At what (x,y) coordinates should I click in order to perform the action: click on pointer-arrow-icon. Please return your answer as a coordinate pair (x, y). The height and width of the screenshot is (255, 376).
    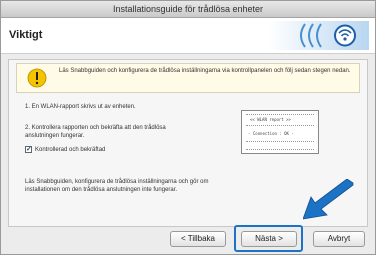
    Looking at the image, I should click on (328, 199).